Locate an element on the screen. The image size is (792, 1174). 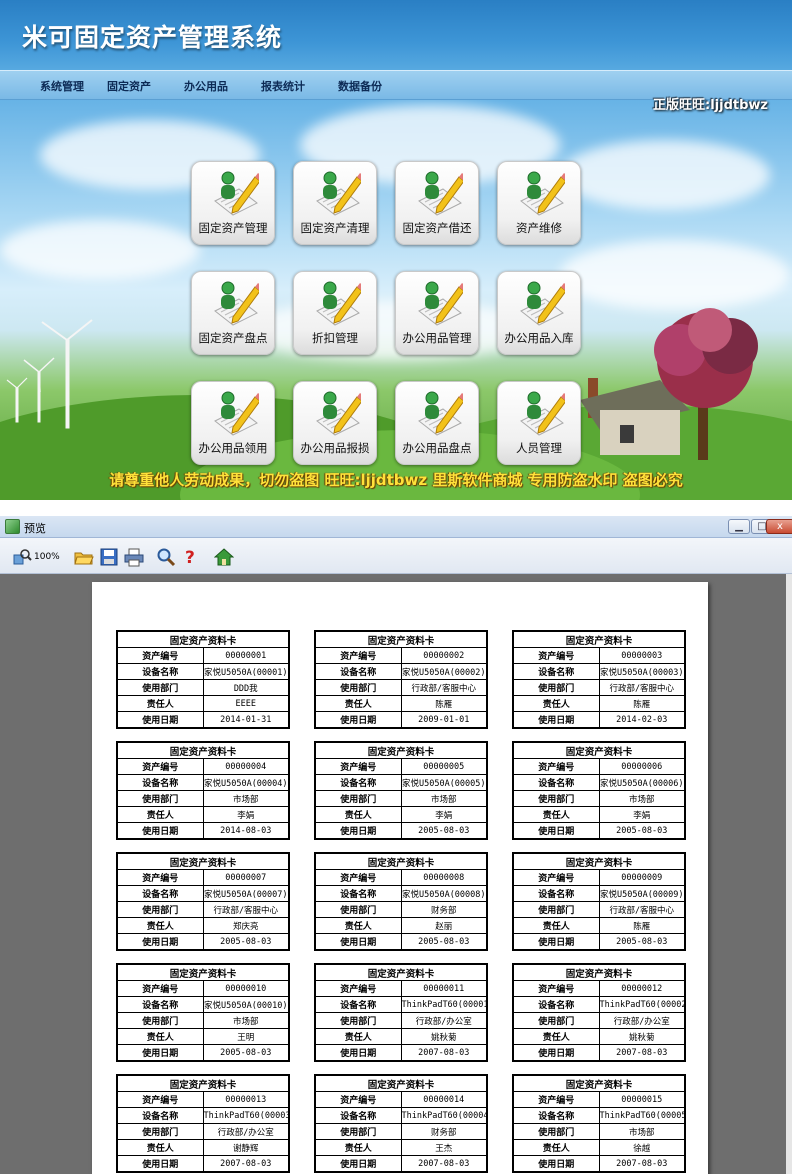
tile-fixed-asset-management: 固定资产管理 is located at coordinates (233, 203).